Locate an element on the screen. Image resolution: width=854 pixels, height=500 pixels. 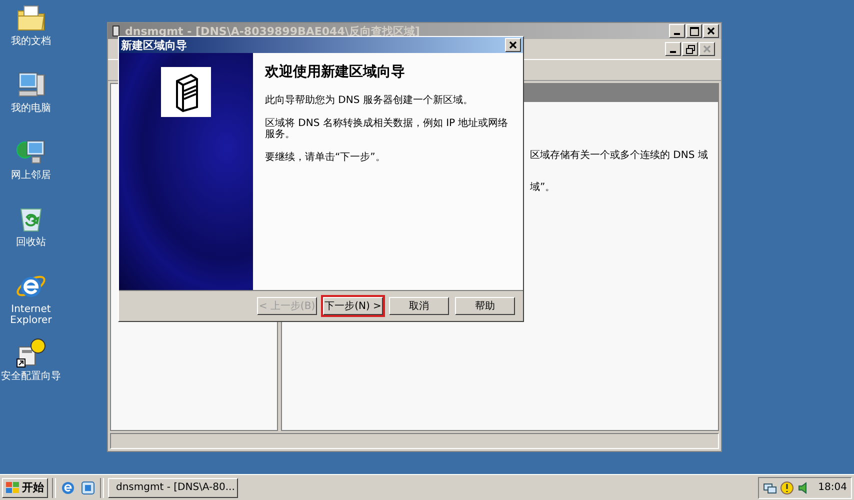
desktop-icon-label: Internet Explorer is located at coordinates (31, 315).